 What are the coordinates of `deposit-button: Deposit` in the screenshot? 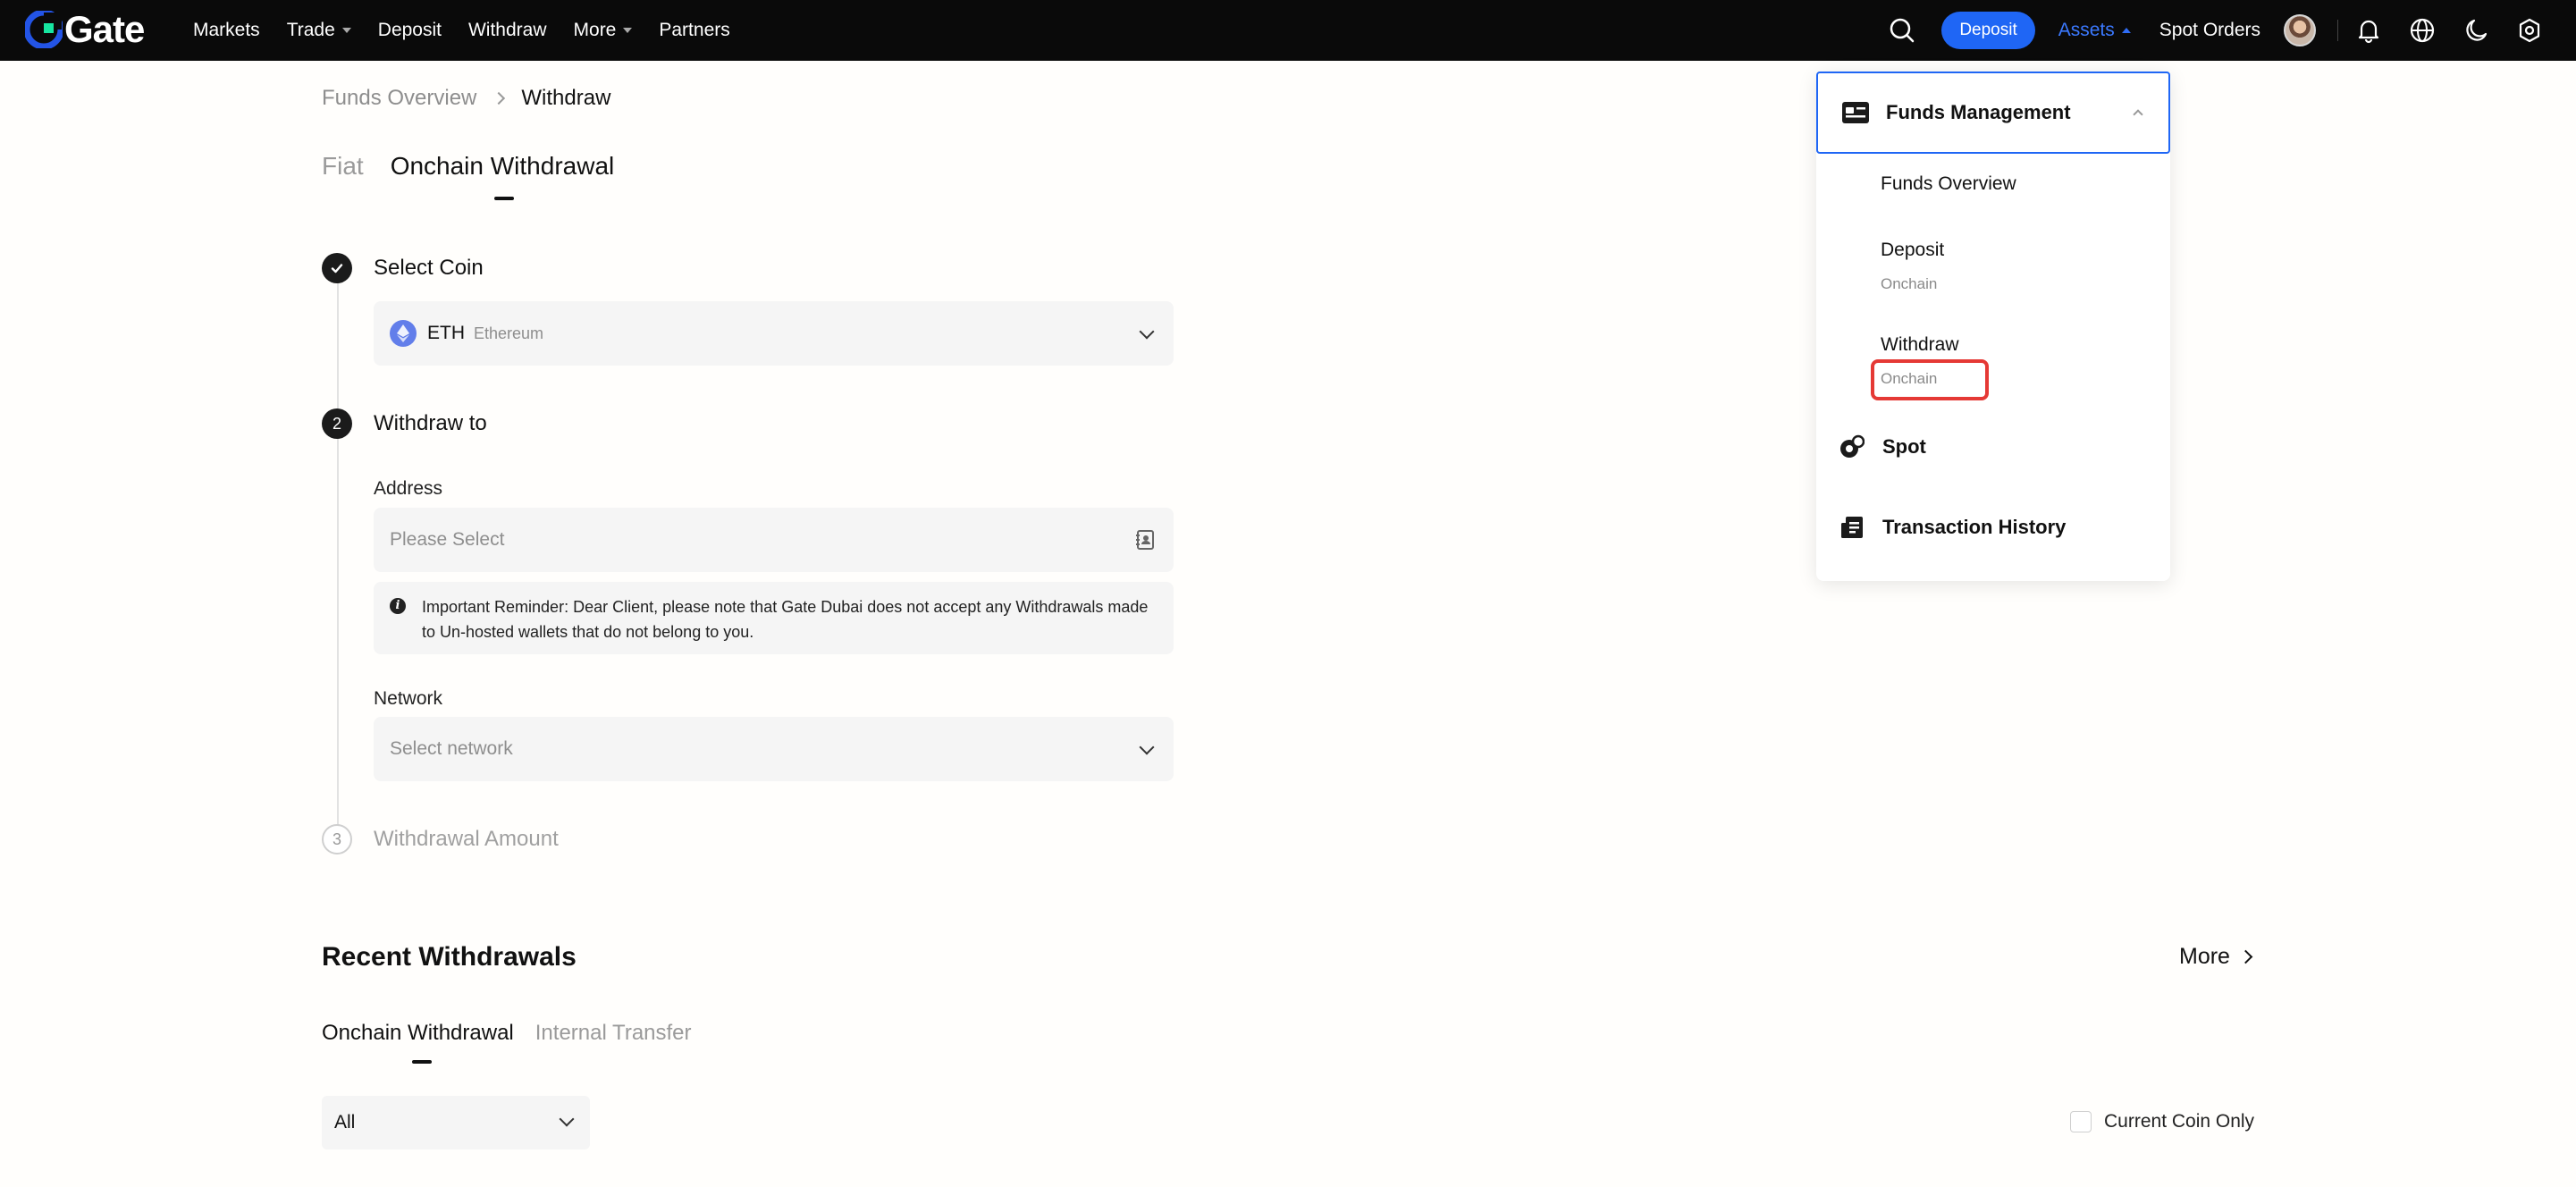 It's located at (1988, 30).